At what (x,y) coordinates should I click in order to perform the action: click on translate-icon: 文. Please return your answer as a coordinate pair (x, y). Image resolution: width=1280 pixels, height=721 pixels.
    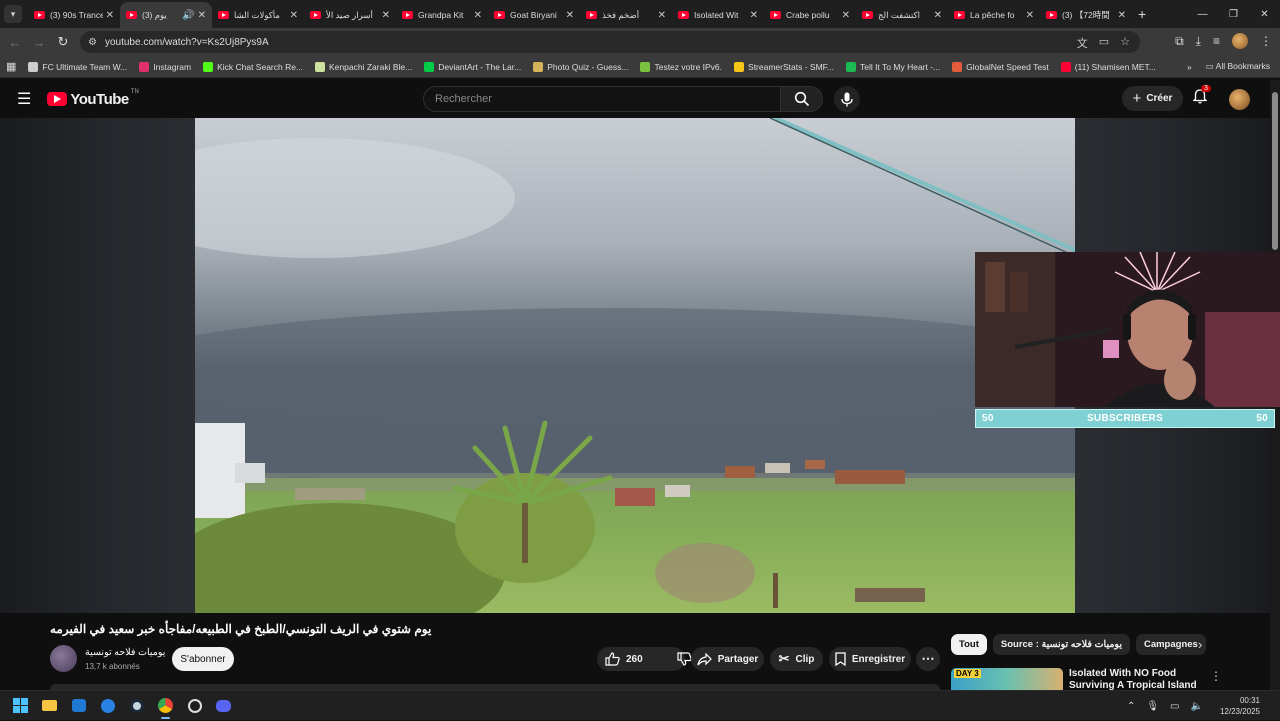
    Looking at the image, I should click on (1082, 43).